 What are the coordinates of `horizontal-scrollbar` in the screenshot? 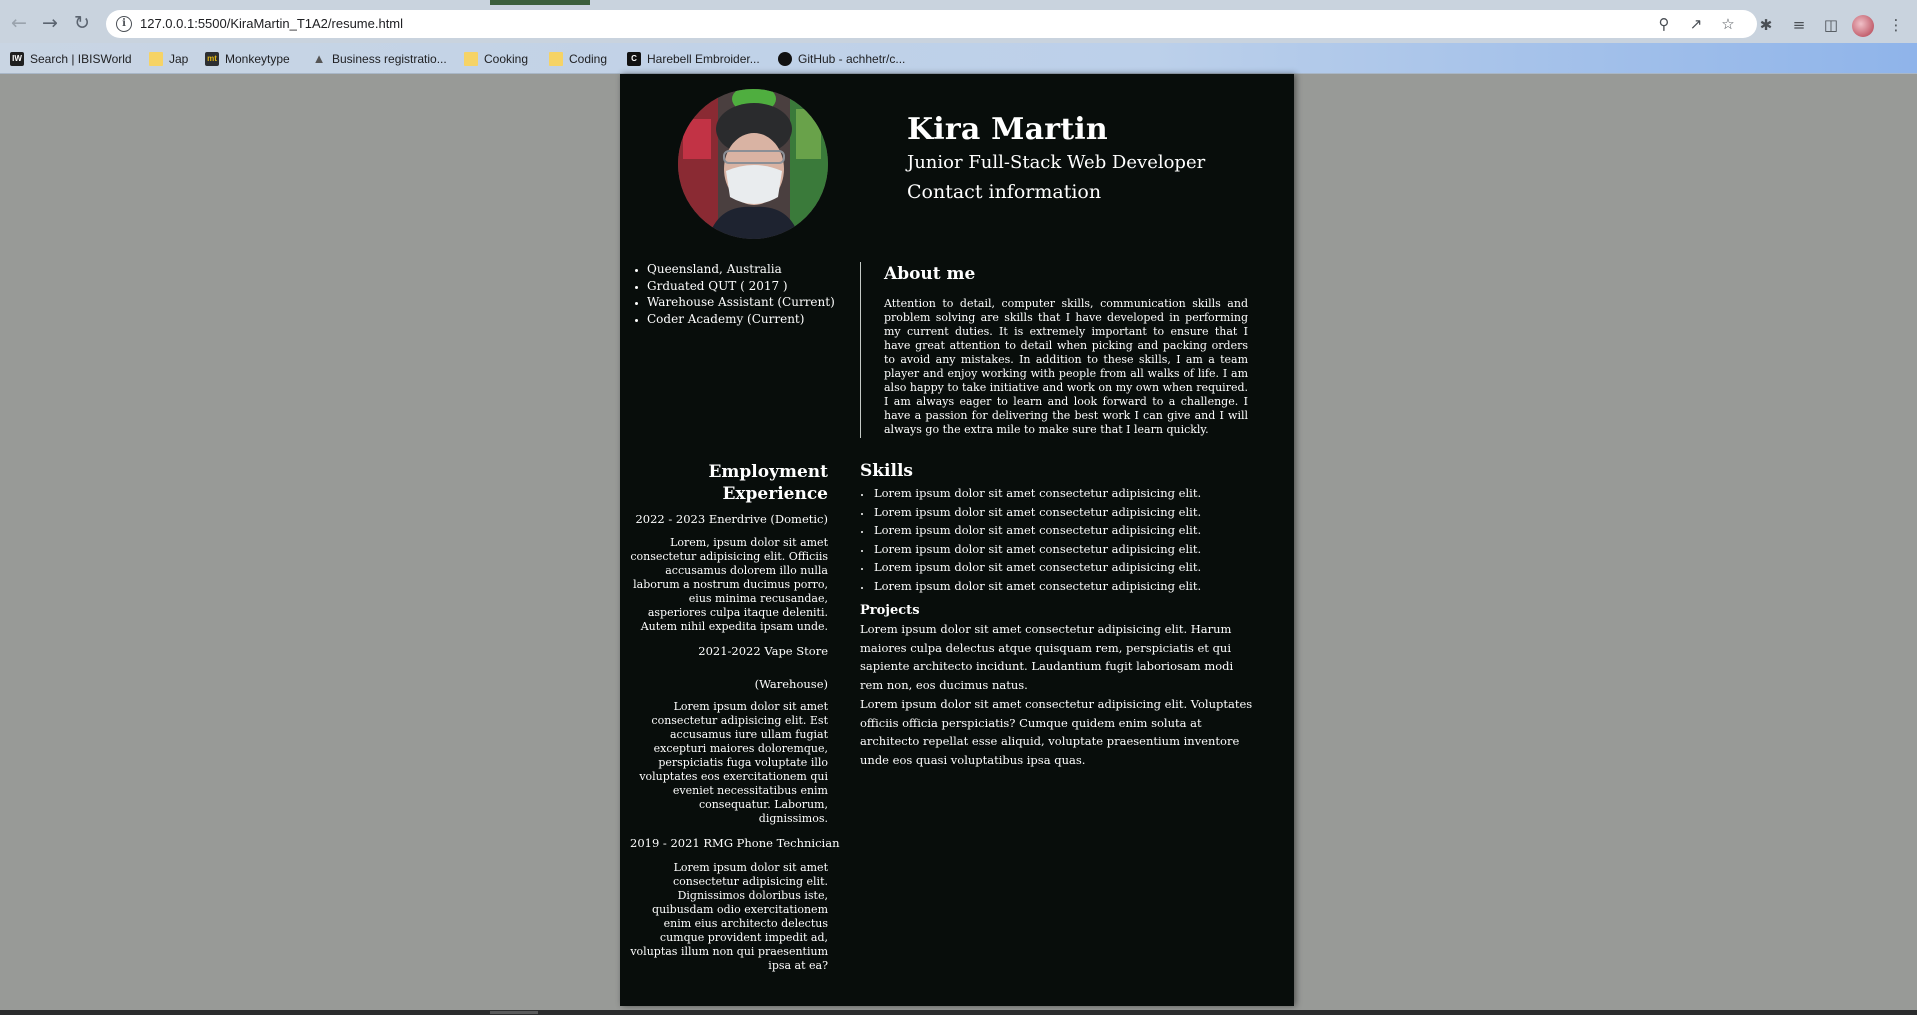 It's located at (958, 1012).